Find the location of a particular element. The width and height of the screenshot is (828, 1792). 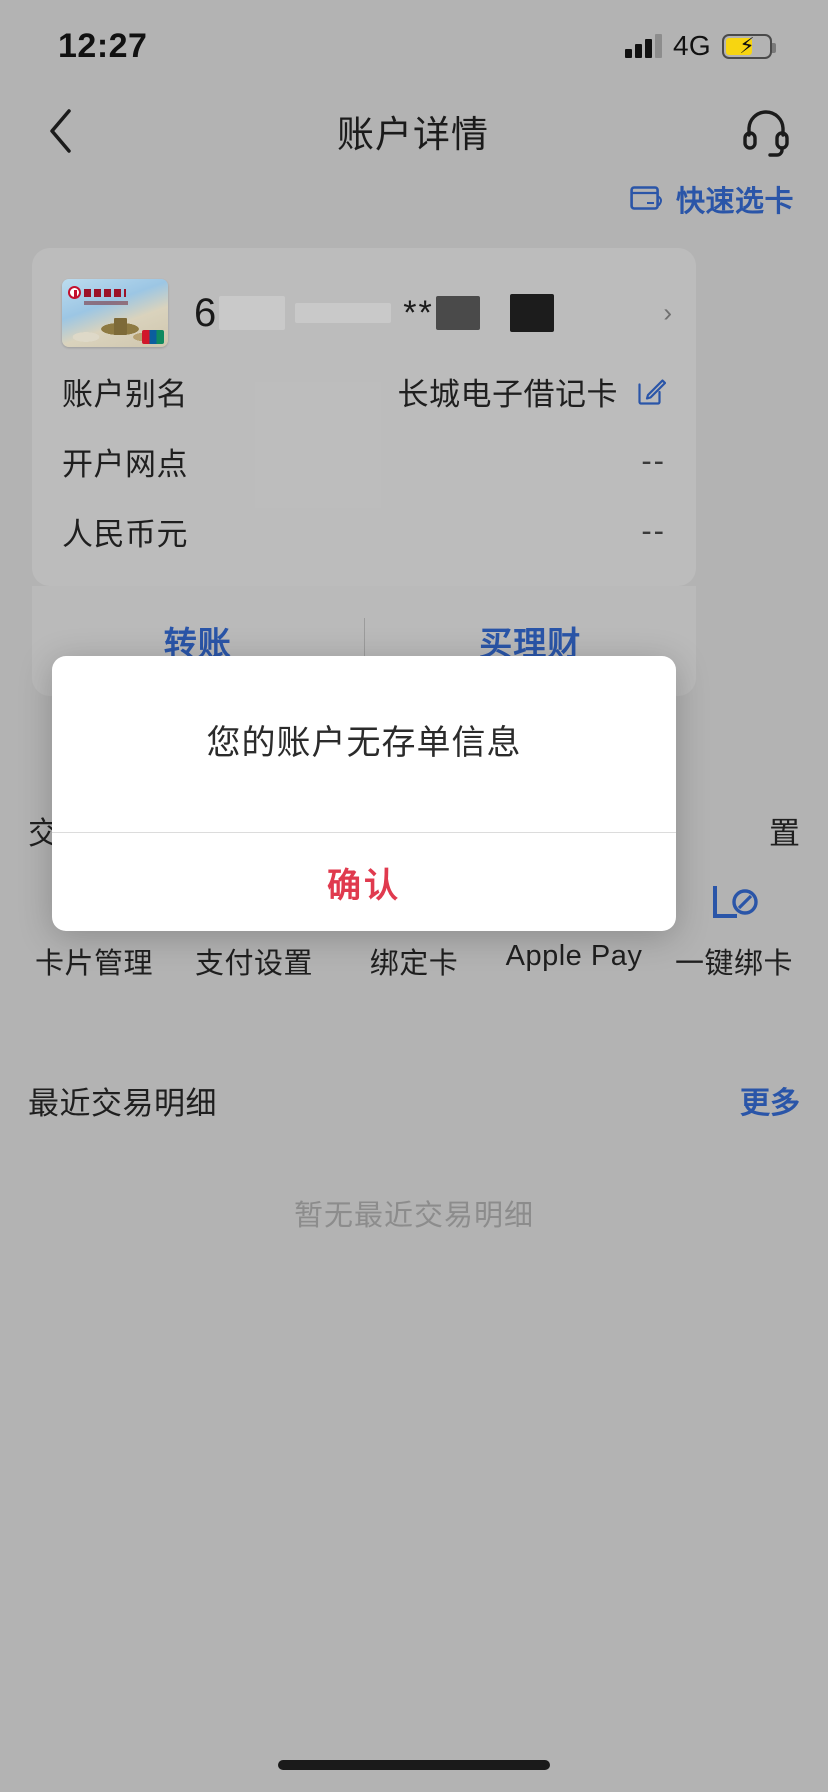

signal-bars-icon is located at coordinates (644, 46).